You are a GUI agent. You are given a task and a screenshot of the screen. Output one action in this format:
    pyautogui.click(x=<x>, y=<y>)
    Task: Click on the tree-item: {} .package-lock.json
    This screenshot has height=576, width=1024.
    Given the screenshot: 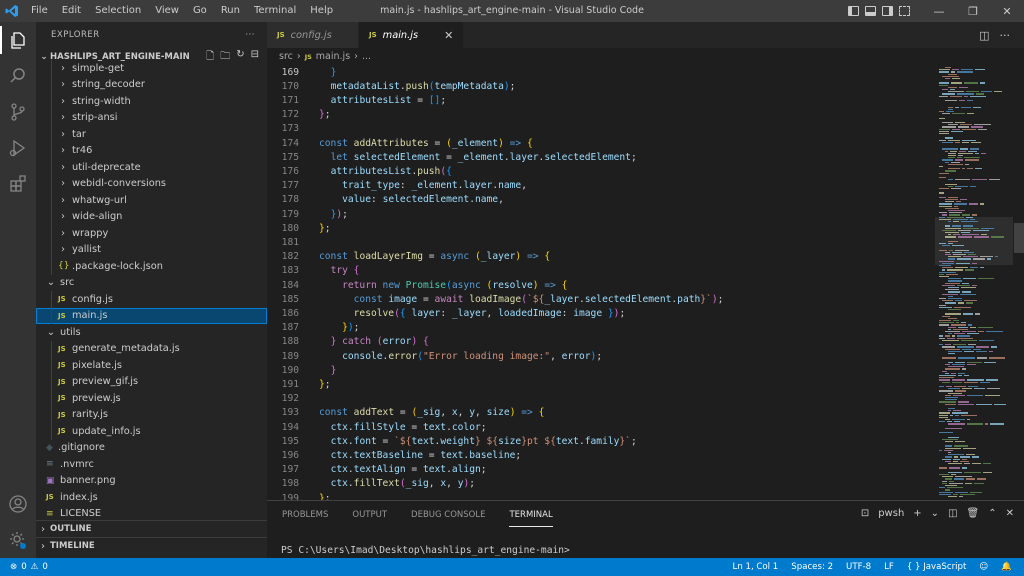 What is the action you would take?
    pyautogui.click(x=151, y=266)
    